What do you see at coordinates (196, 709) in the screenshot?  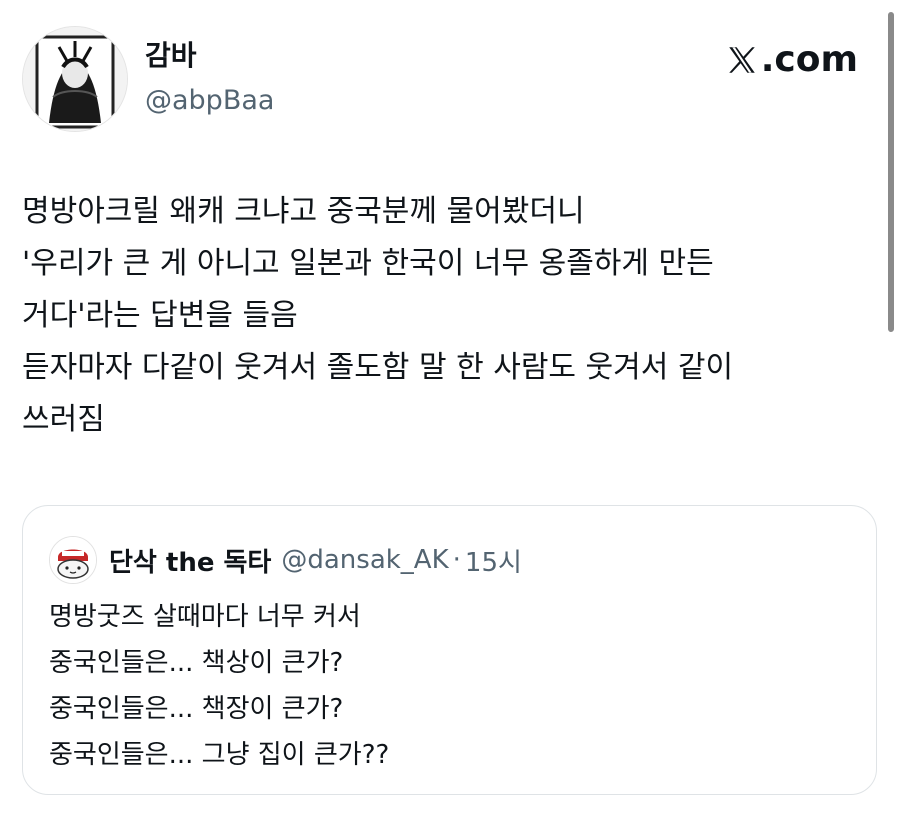 I see `quoted-line: 중국인들은... 책장이 큰가?` at bounding box center [196, 709].